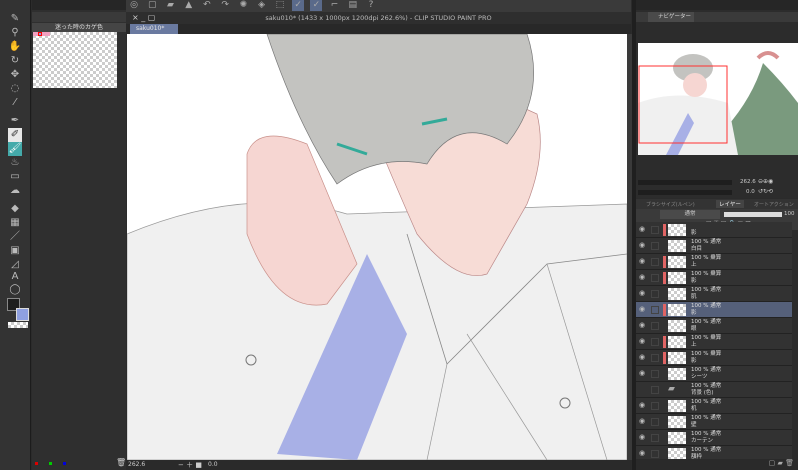  Describe the element at coordinates (750, 192) in the screenshot. I see `navigator-rotation-value: 0.0` at that location.